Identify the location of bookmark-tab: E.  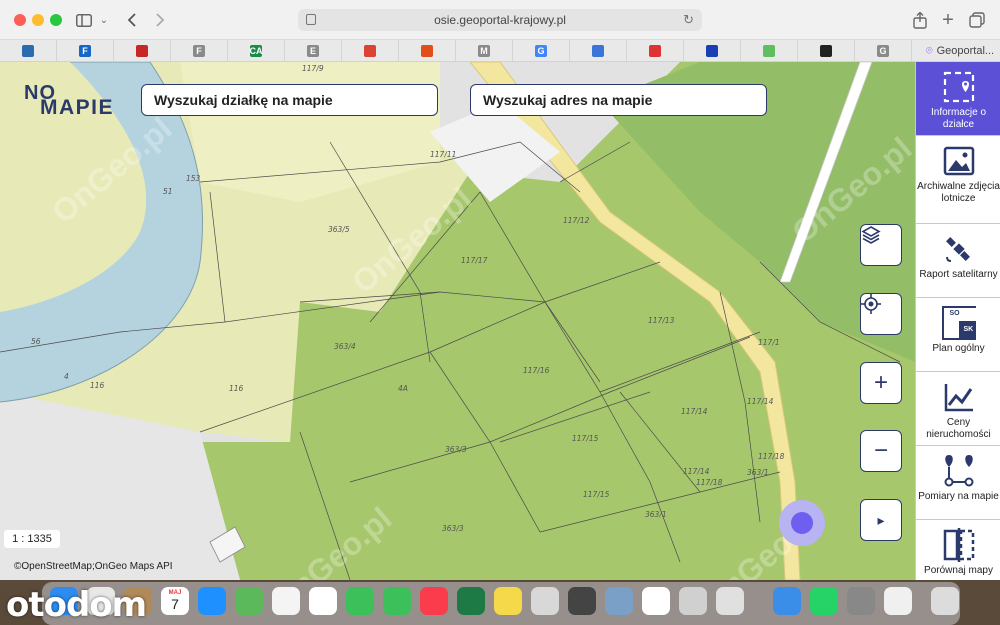
(313, 51).